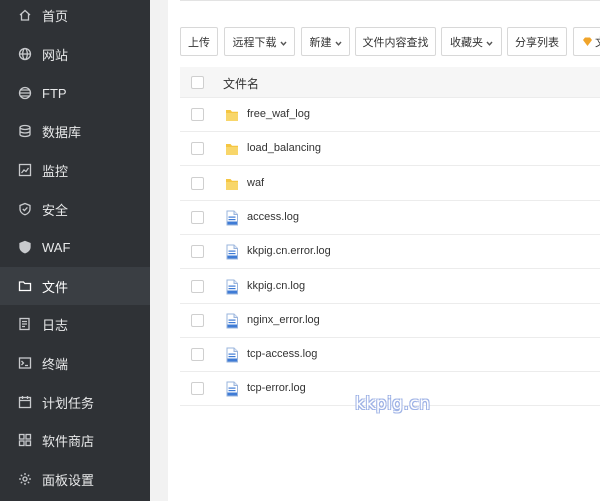 The height and width of the screenshot is (501, 600). Describe the element at coordinates (25, 131) in the screenshot. I see `database-icon` at that location.